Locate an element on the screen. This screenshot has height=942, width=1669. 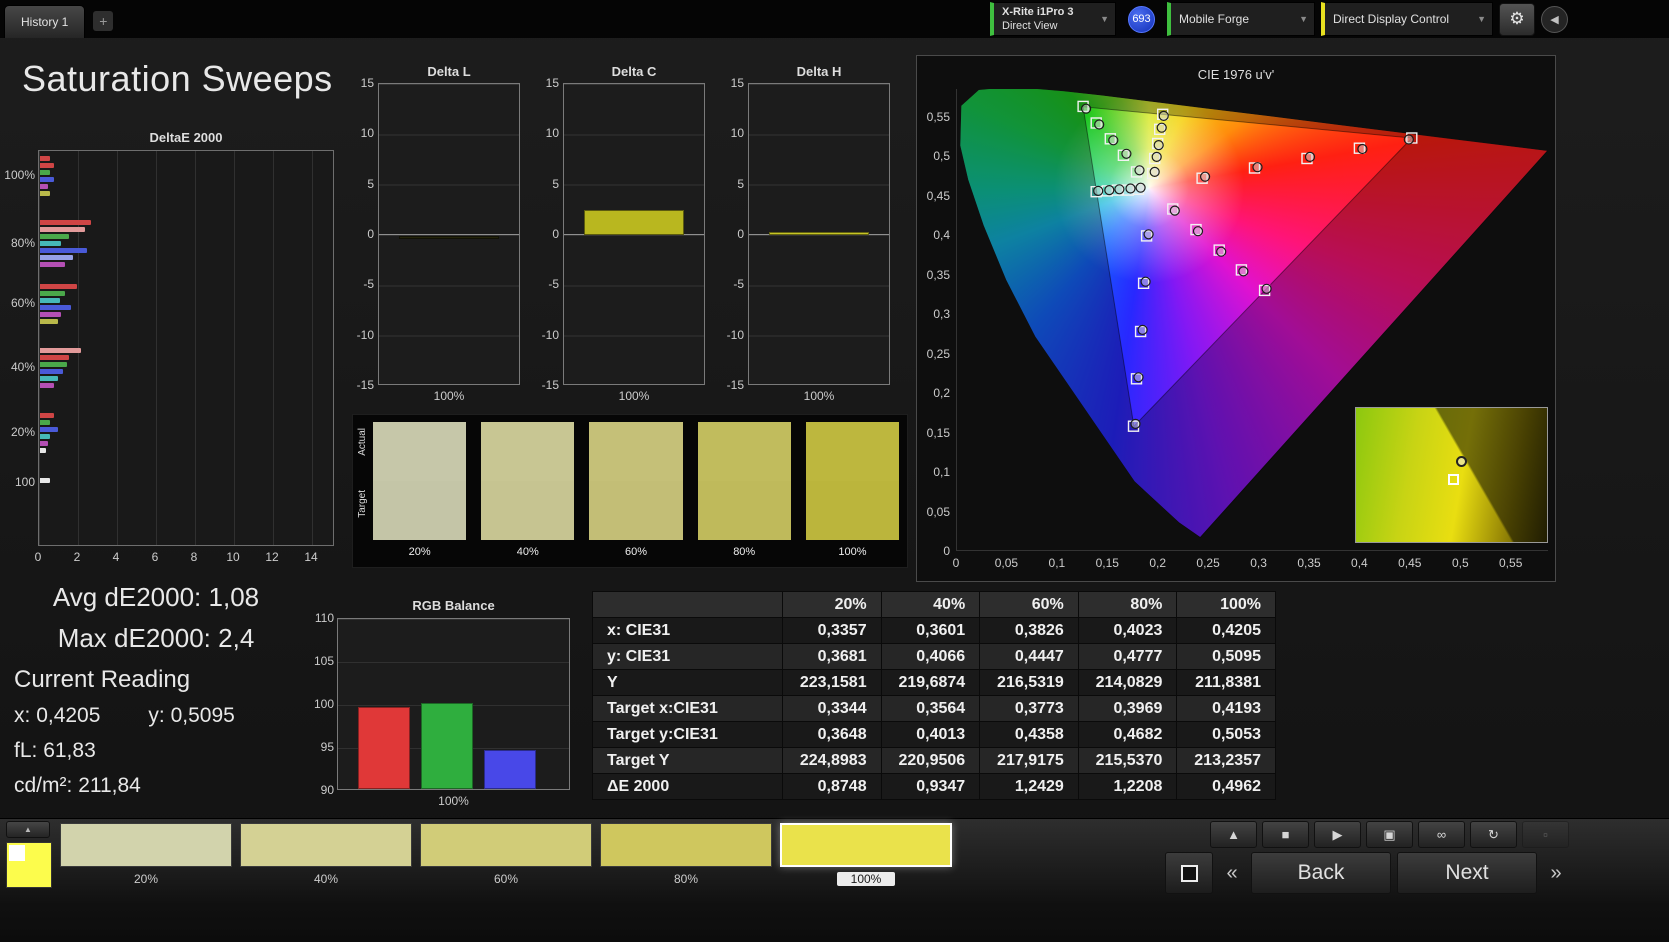
add-tab-button: + is located at coordinates (103, 21).